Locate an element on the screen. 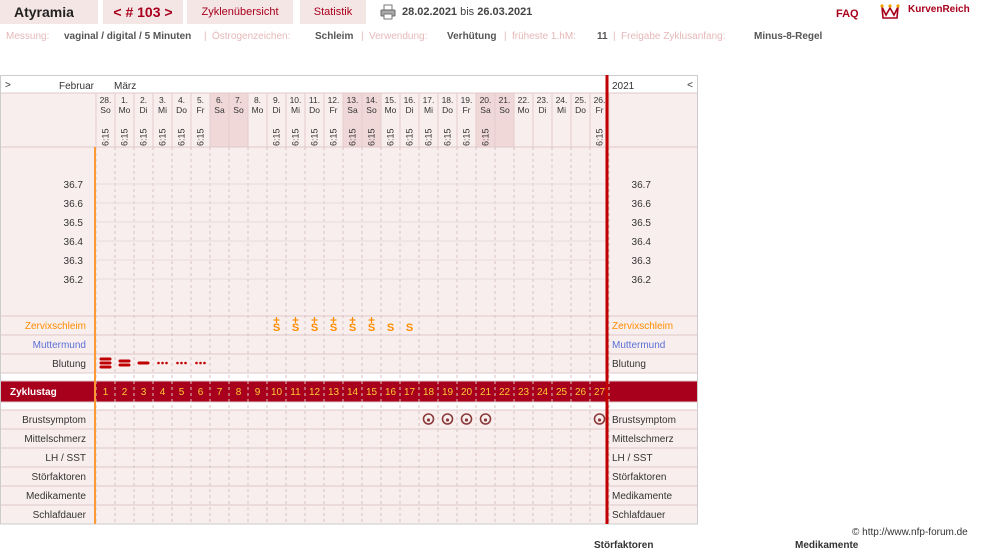 The width and height of the screenshot is (981, 551). footer-medi-label: Medikamente is located at coordinates (827, 545).